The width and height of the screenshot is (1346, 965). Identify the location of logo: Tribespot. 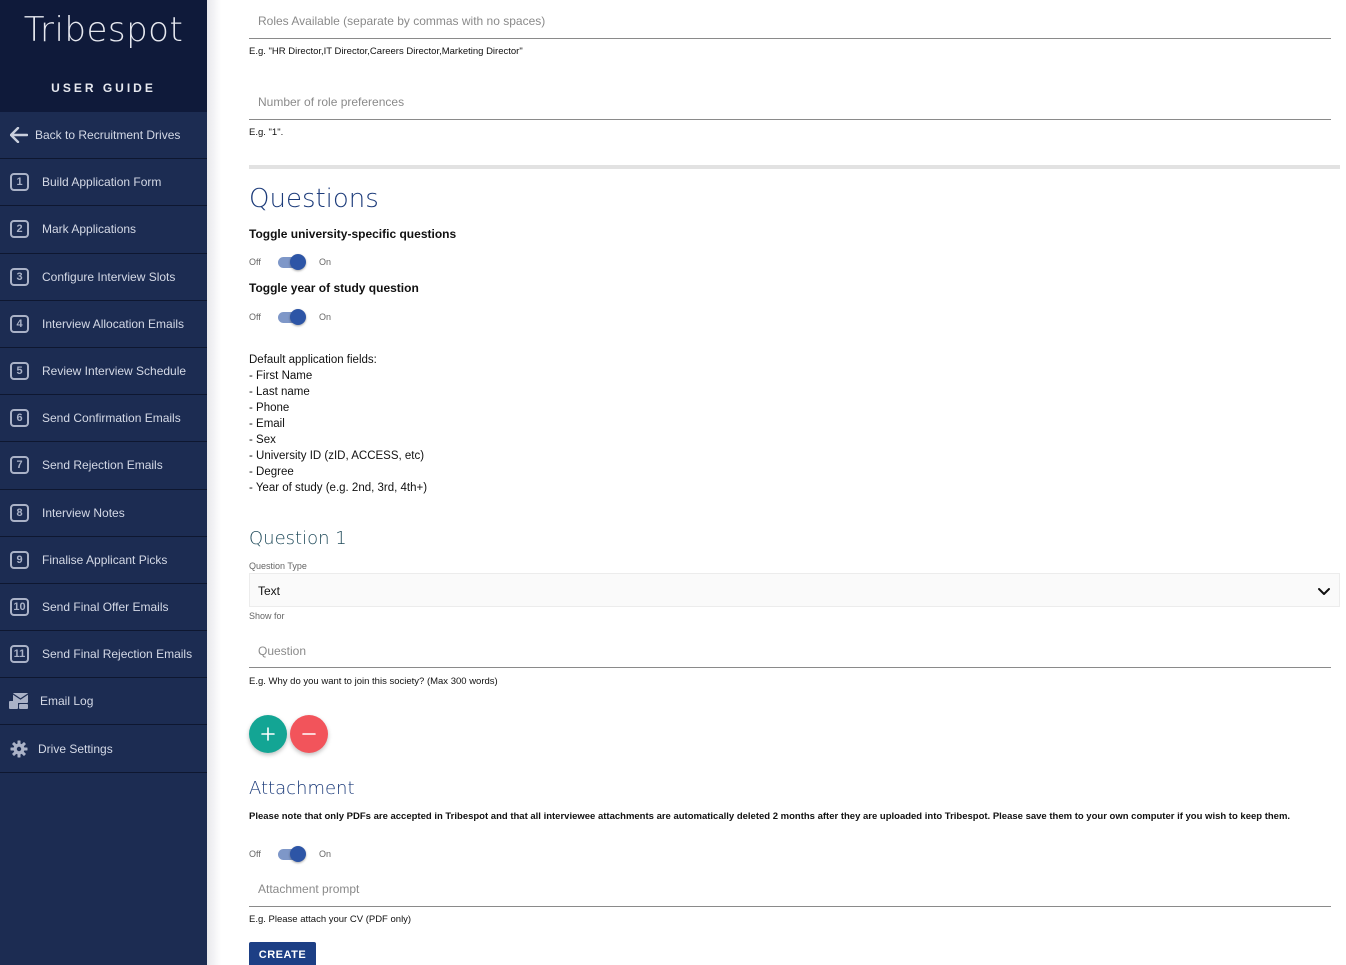
(103, 30).